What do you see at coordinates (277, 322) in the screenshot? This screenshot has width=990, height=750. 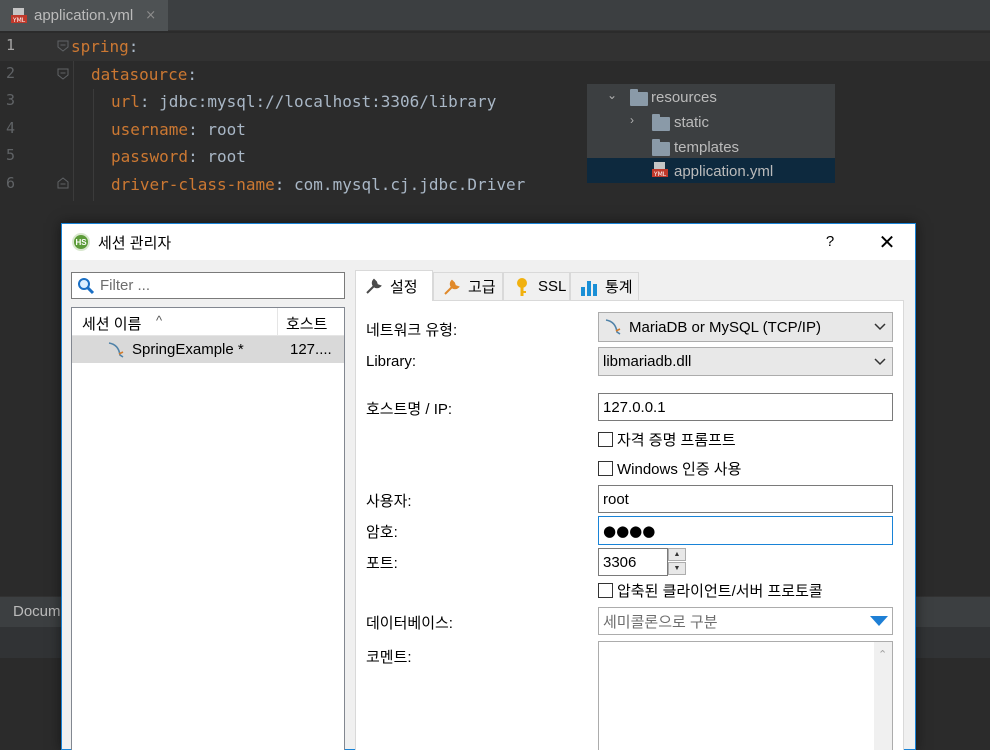 I see `column-divider` at bounding box center [277, 322].